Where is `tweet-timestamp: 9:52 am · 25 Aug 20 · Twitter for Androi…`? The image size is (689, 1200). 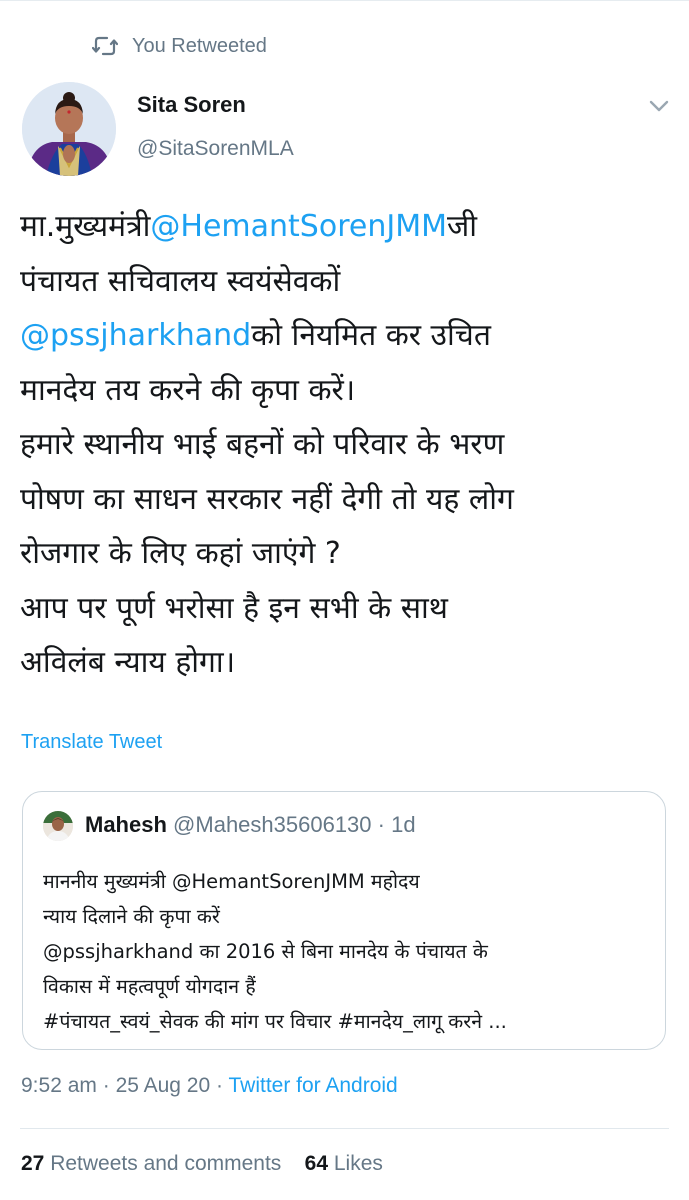 tweet-timestamp: 9:52 am · 25 Aug 20 · Twitter for Androi… is located at coordinates (209, 1086).